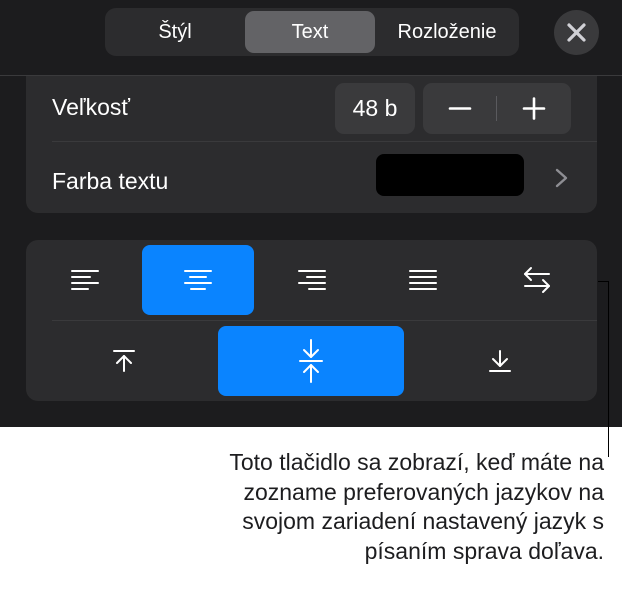 This screenshot has width=622, height=591. I want to click on align-center-icon, so click(198, 280).